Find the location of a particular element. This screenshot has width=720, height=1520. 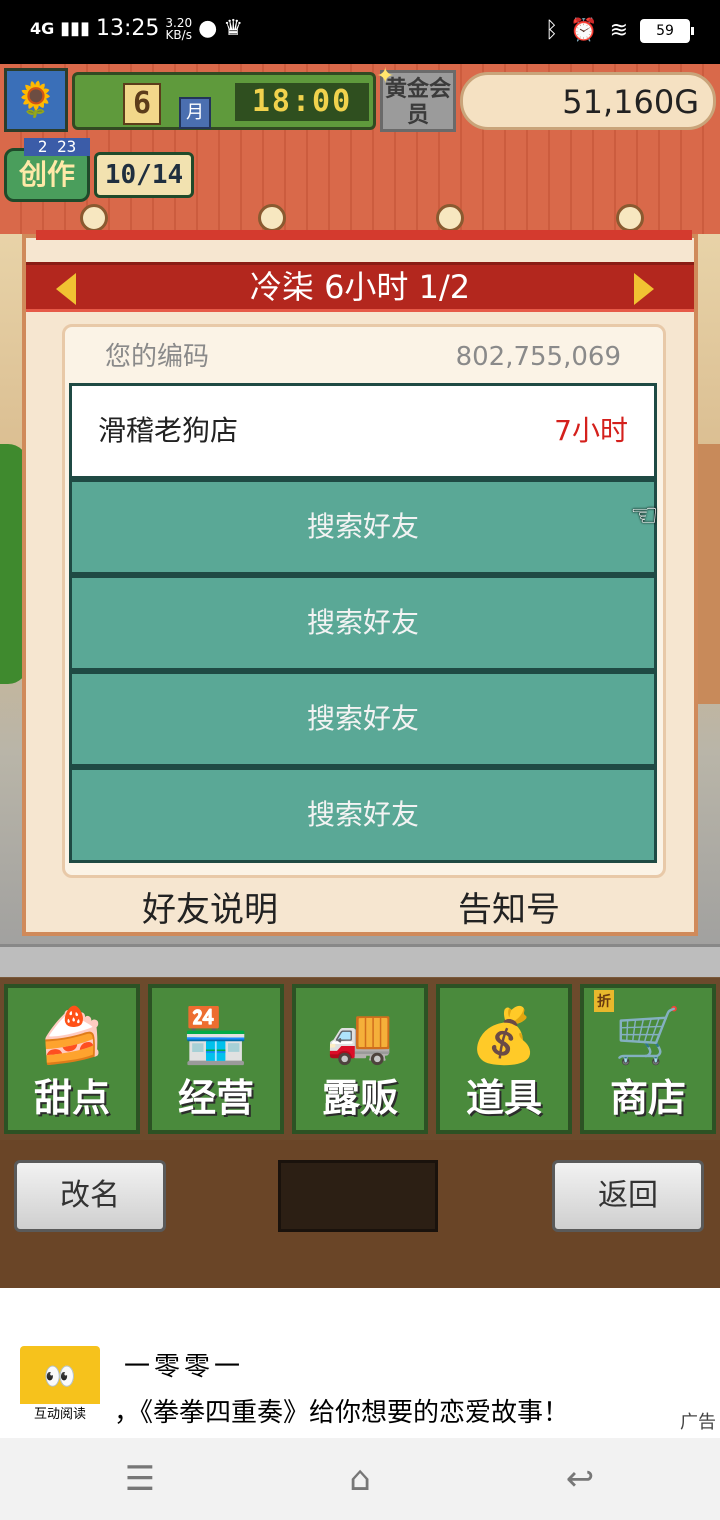

status-left: 4G ▮▮▮ 13:25 3.20 KB/s ● ♛ is located at coordinates (136, 28).